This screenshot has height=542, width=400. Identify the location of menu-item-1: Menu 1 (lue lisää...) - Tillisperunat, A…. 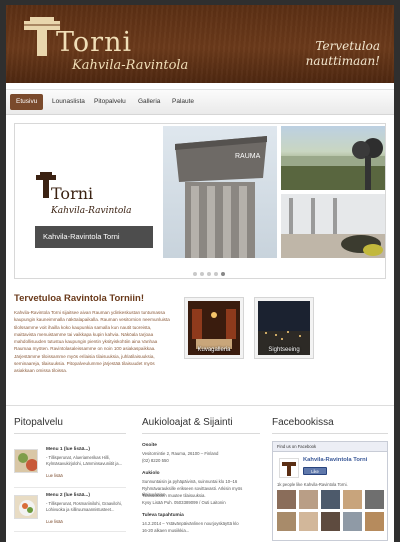
(70, 465).